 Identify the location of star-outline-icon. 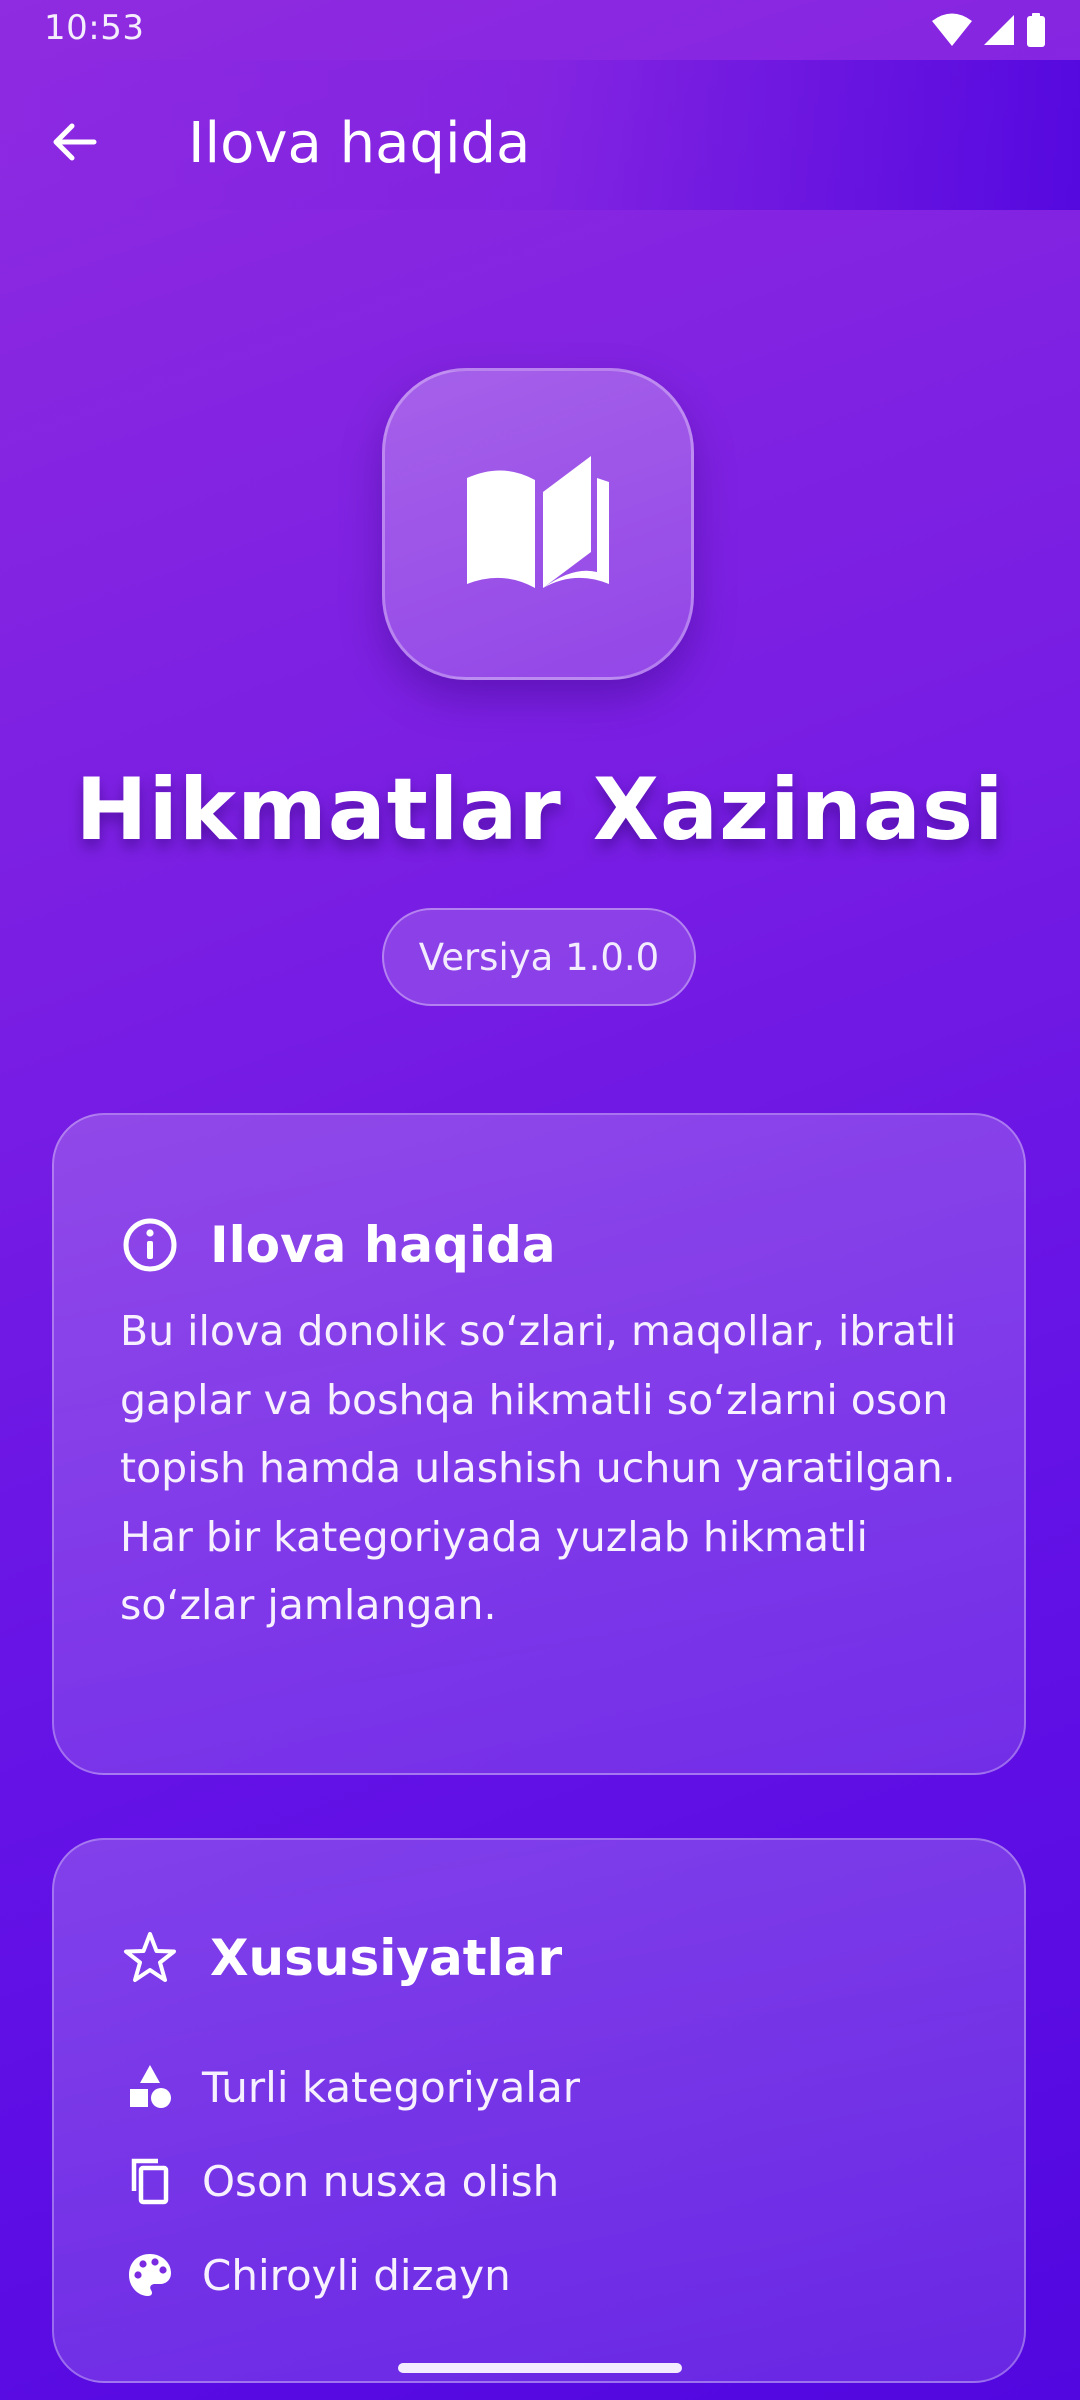
(150, 1958).